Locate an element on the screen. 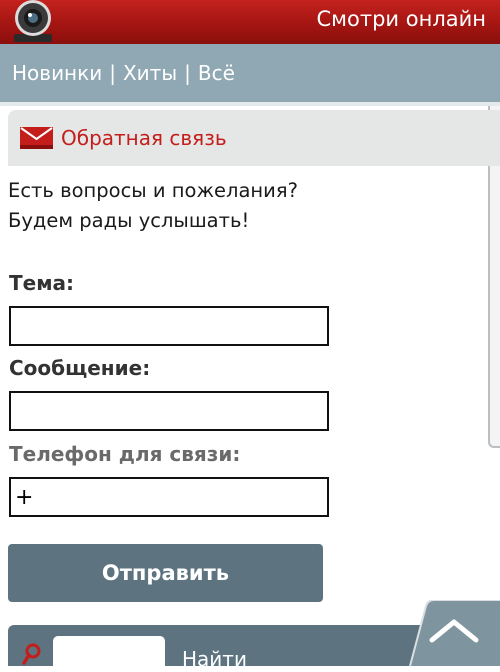  search-button: Найти is located at coordinates (214, 659).